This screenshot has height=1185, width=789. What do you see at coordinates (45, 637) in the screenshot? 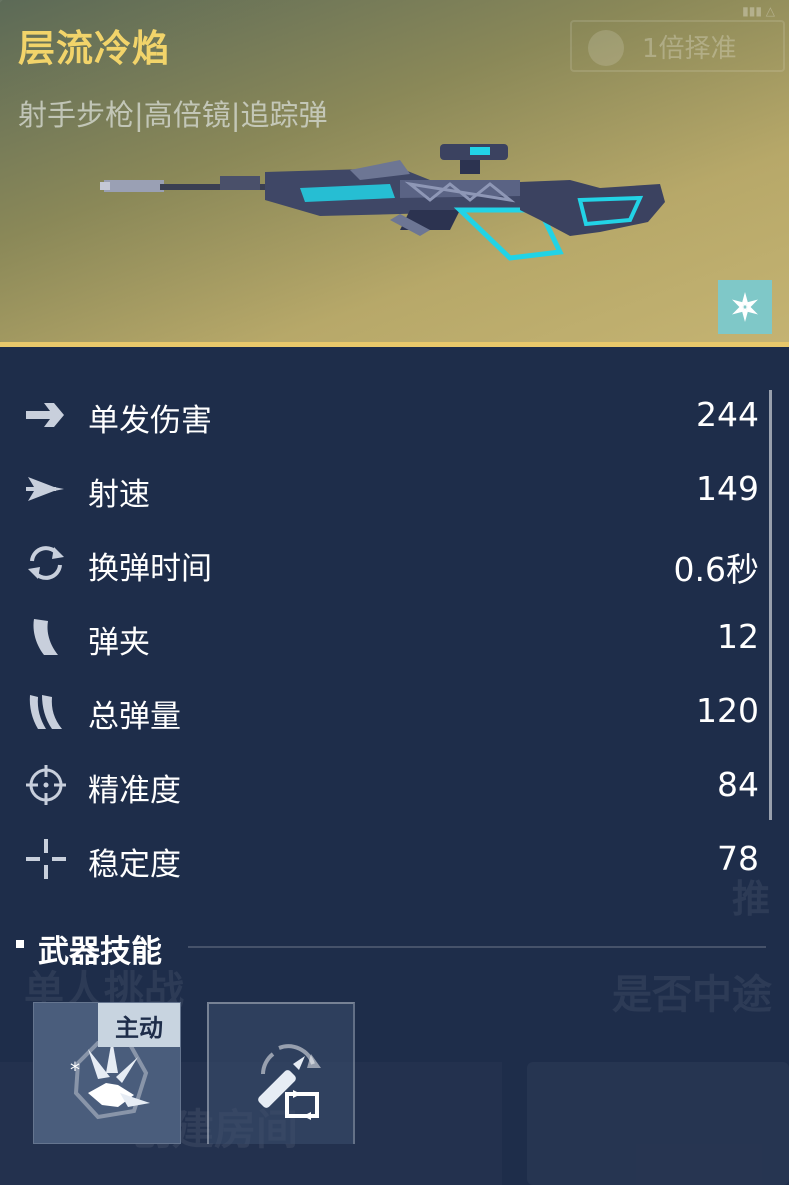
I see `magazine-icon` at bounding box center [45, 637].